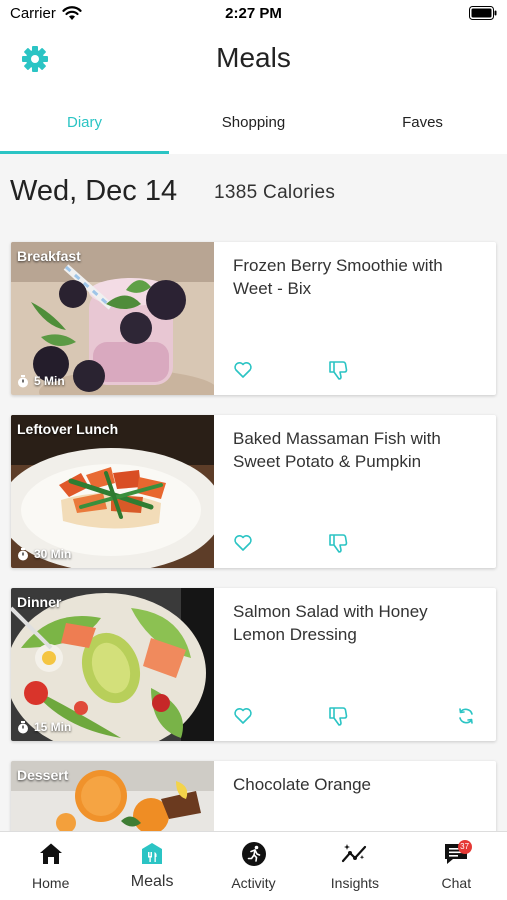 This screenshot has width=507, height=900. I want to click on meal-title: Chocolate Orange, so click(353, 784).